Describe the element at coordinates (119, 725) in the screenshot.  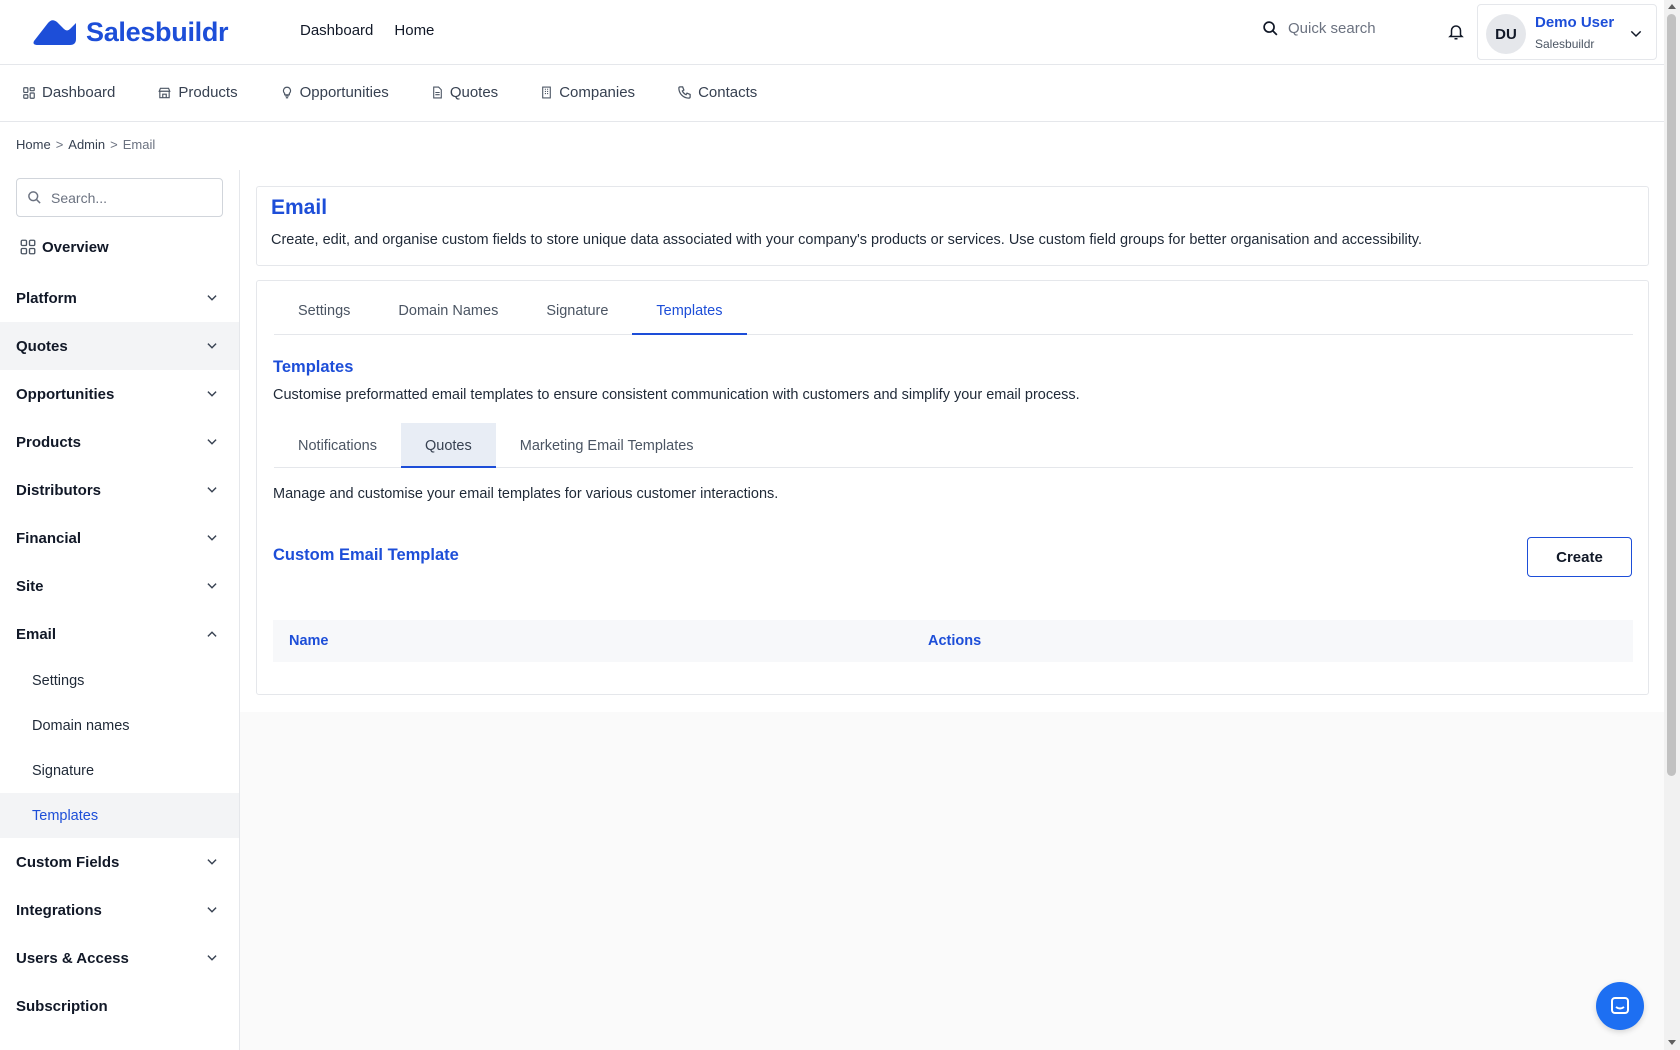
I see `sidebar-item-email-domain-names: Domain names` at that location.